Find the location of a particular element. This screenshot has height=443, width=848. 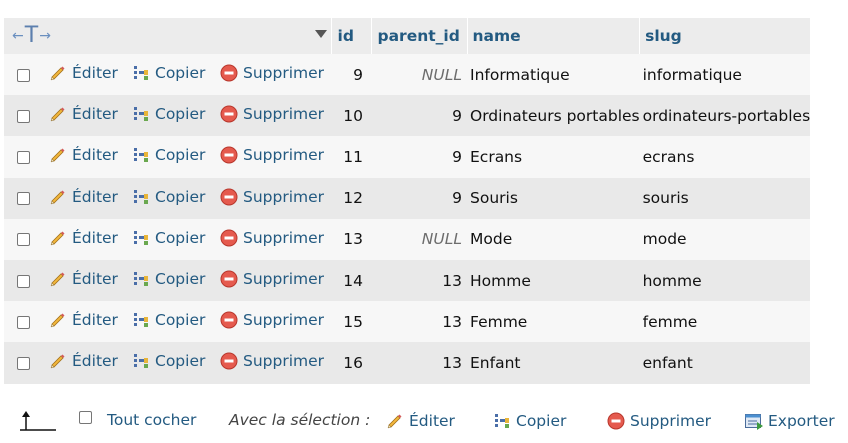

bulk-copy-label: Copier is located at coordinates (541, 421).